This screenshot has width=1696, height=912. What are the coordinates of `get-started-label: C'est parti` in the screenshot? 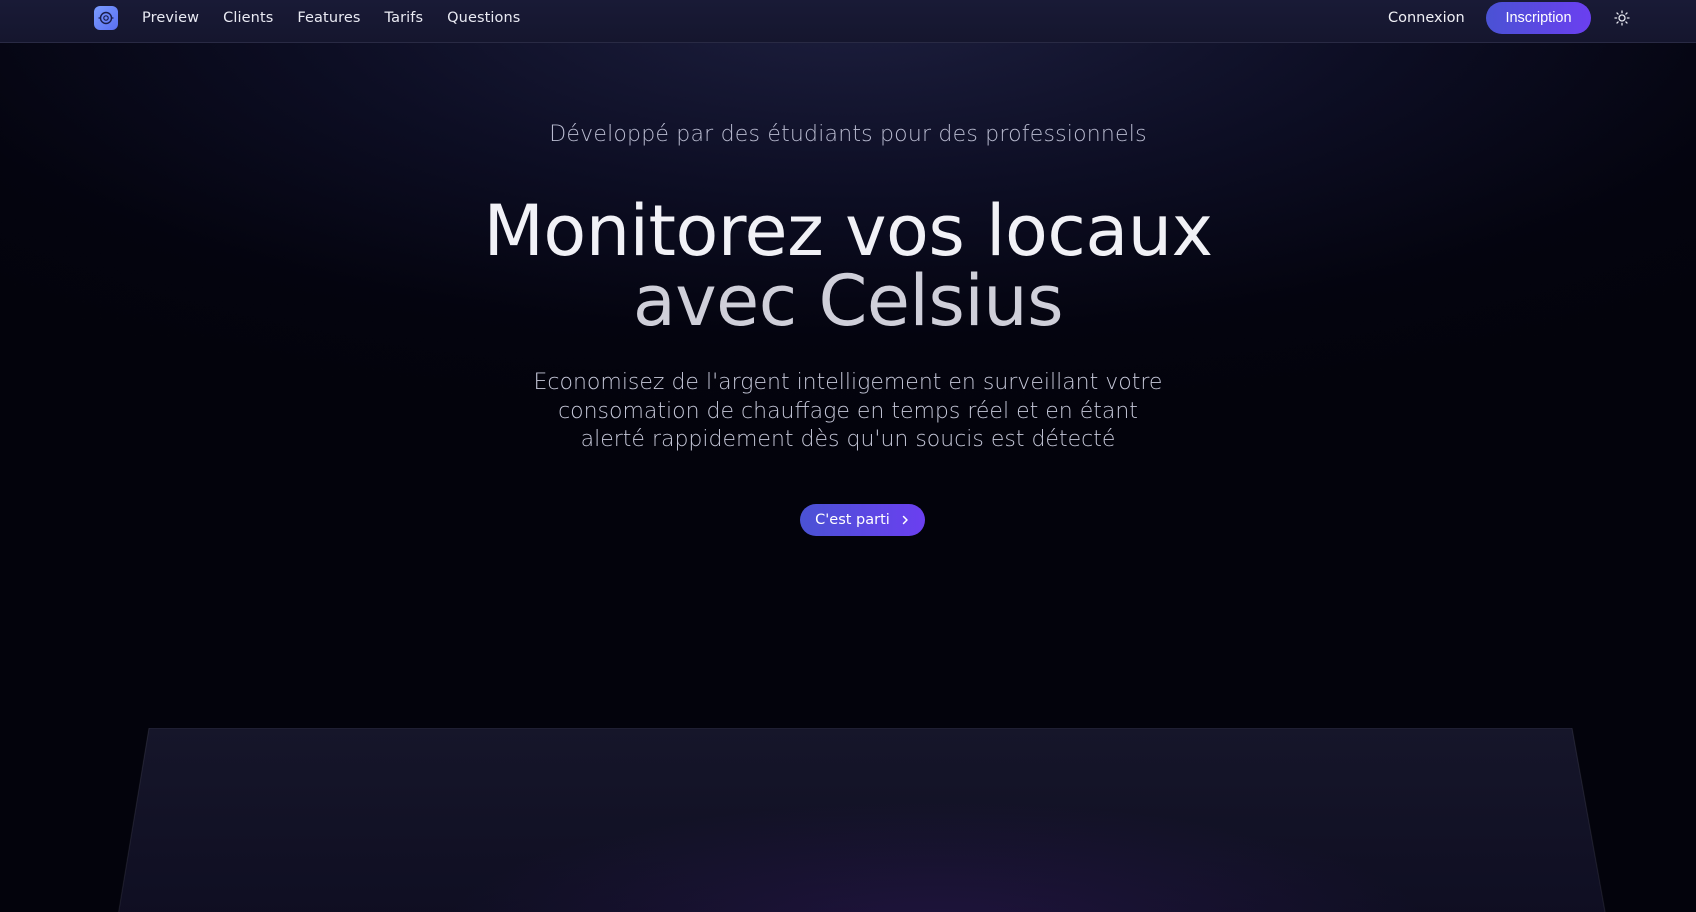 It's located at (852, 520).